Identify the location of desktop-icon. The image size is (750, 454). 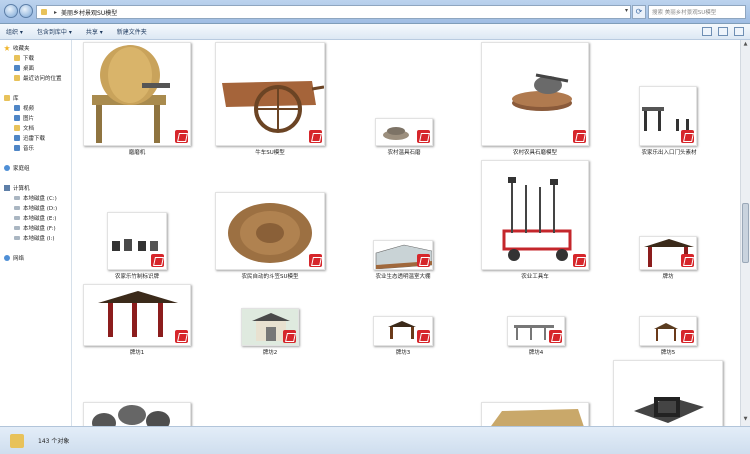
(17, 68).